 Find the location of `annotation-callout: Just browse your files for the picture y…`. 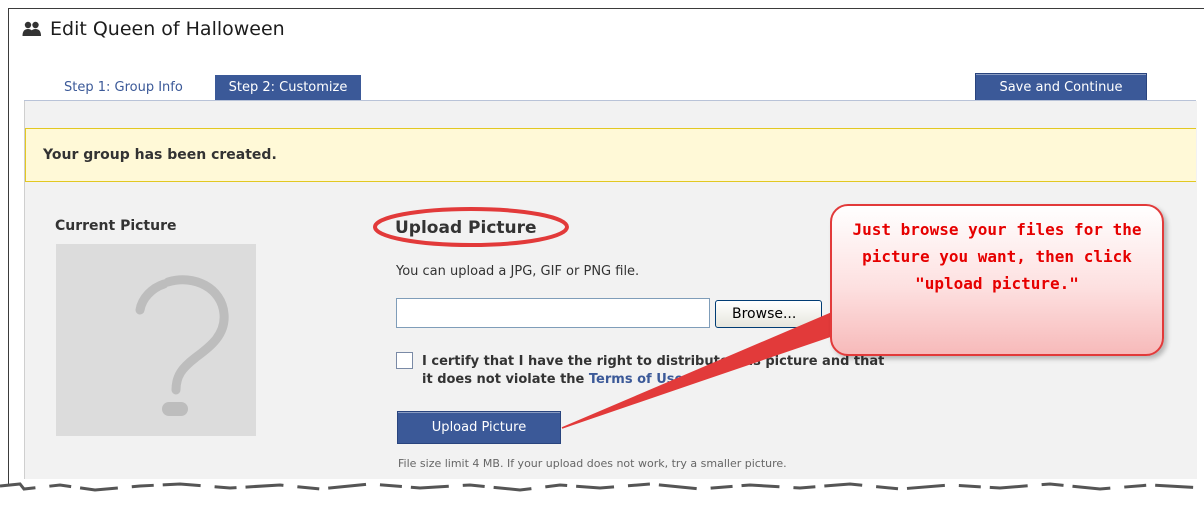

annotation-callout: Just browse your files for the picture y… is located at coordinates (997, 280).